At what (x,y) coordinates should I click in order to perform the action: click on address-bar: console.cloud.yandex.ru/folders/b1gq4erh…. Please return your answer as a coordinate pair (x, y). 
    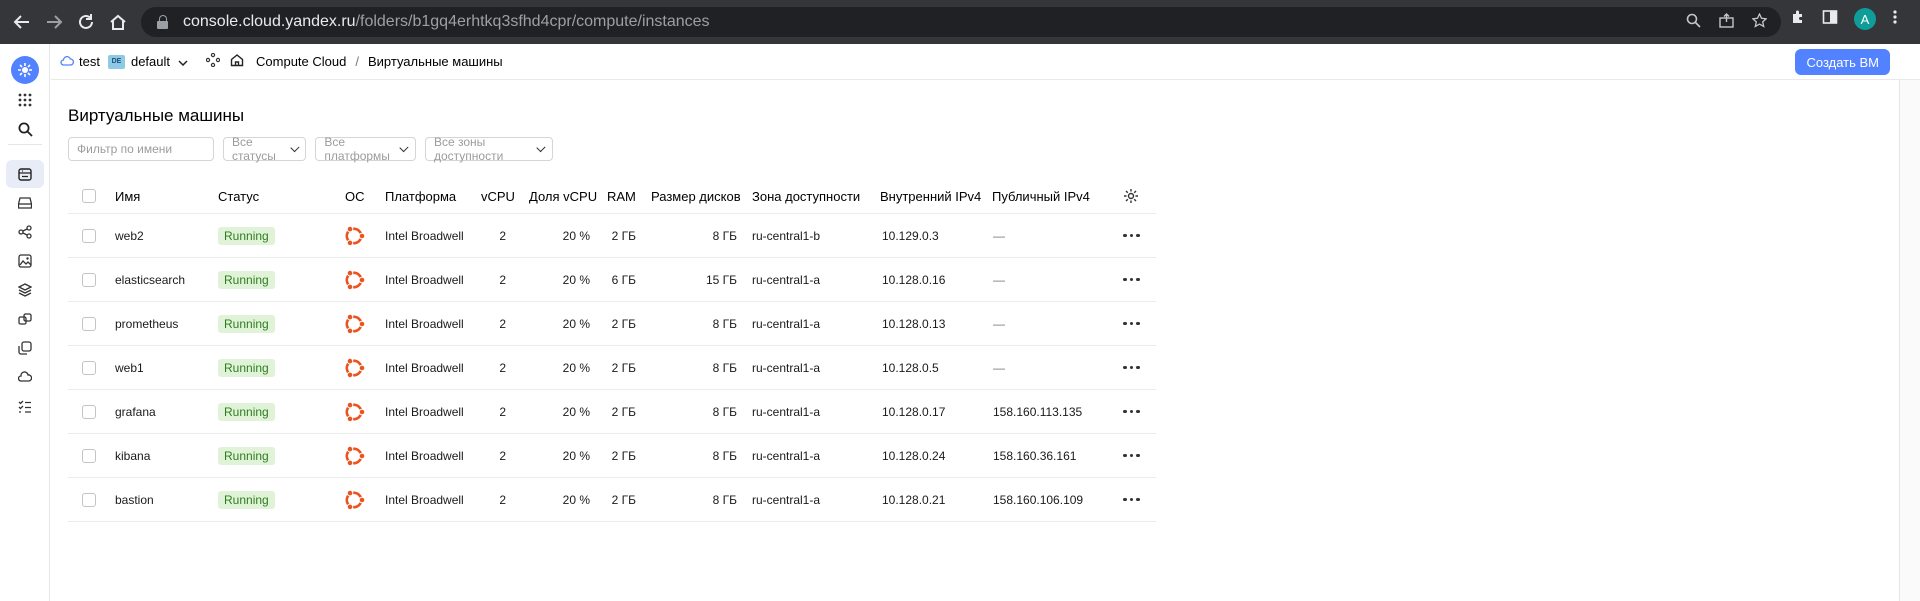
    Looking at the image, I should click on (961, 22).